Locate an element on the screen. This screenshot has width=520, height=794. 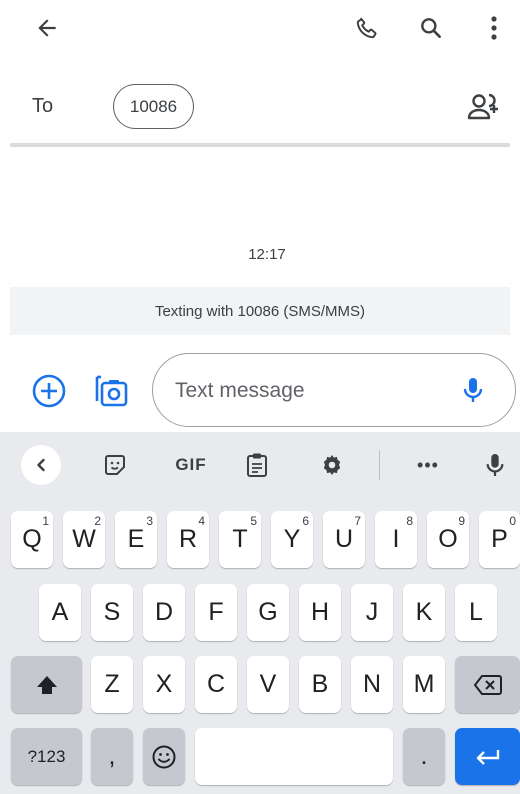
shift-icon is located at coordinates (46, 684).